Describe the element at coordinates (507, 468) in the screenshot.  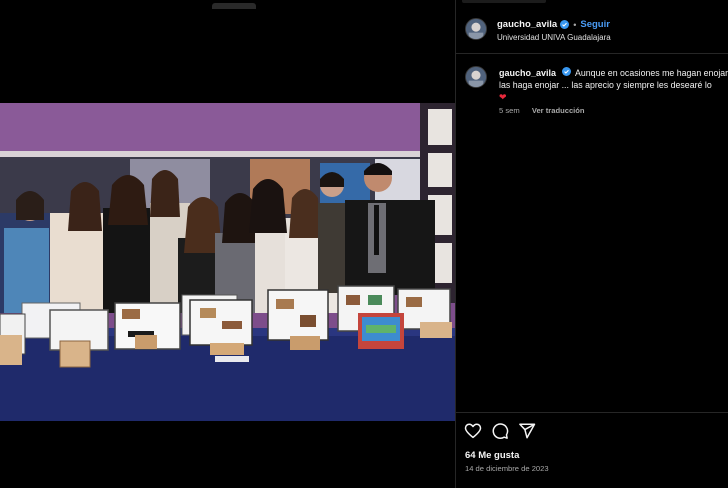
I see `post-date: 14 de diciembre de 2023` at that location.